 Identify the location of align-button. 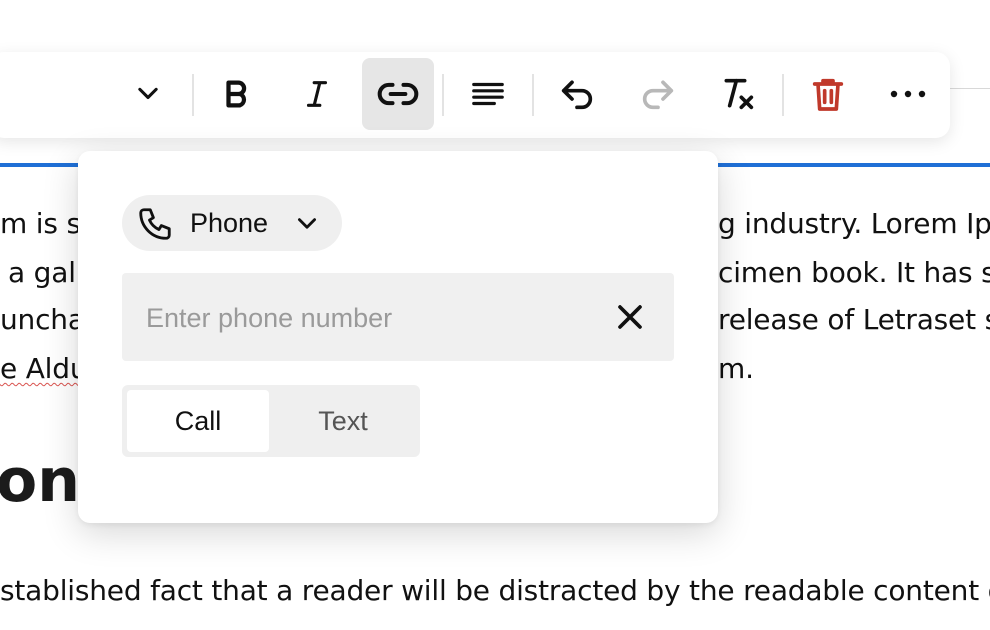
(488, 94).